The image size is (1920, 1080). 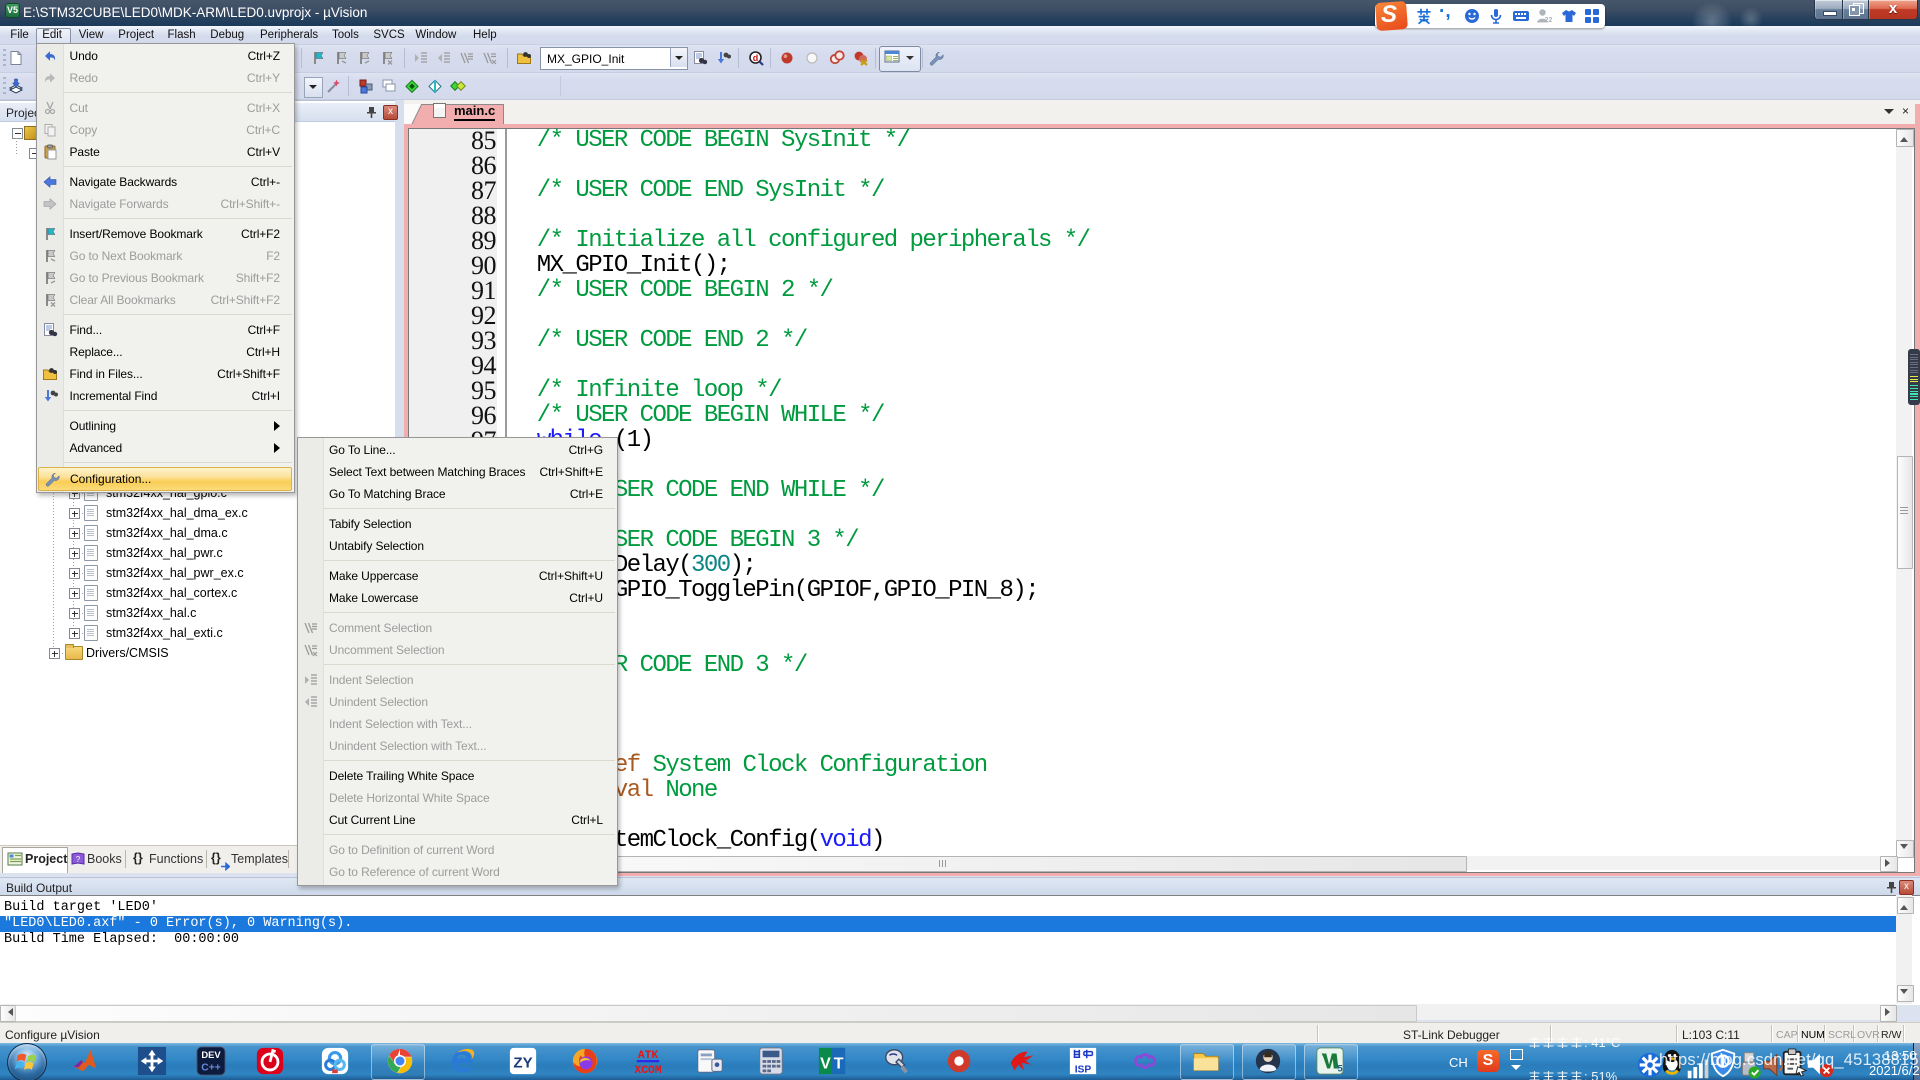 What do you see at coordinates (522, 1063) in the screenshot?
I see `svg-text: ZY` at bounding box center [522, 1063].